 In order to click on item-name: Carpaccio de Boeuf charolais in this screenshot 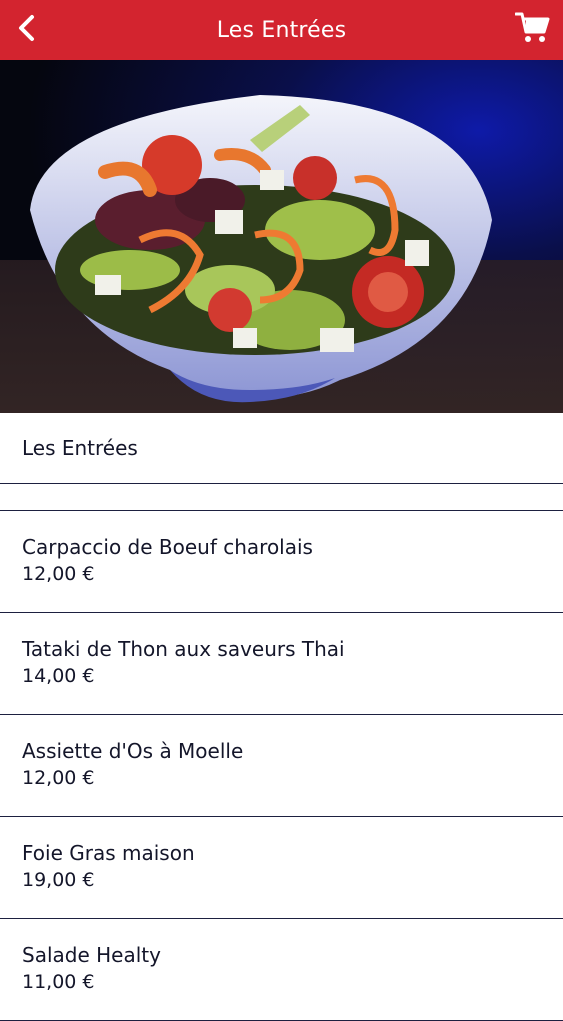, I will do `click(167, 547)`.